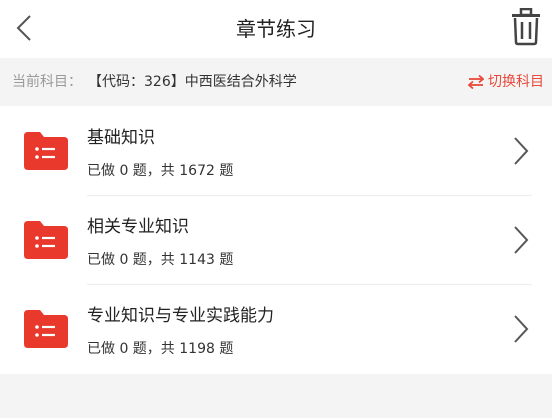  Describe the element at coordinates (160, 171) in the screenshot. I see `chapter-progress: 已做 0 题，共 1672 题` at that location.